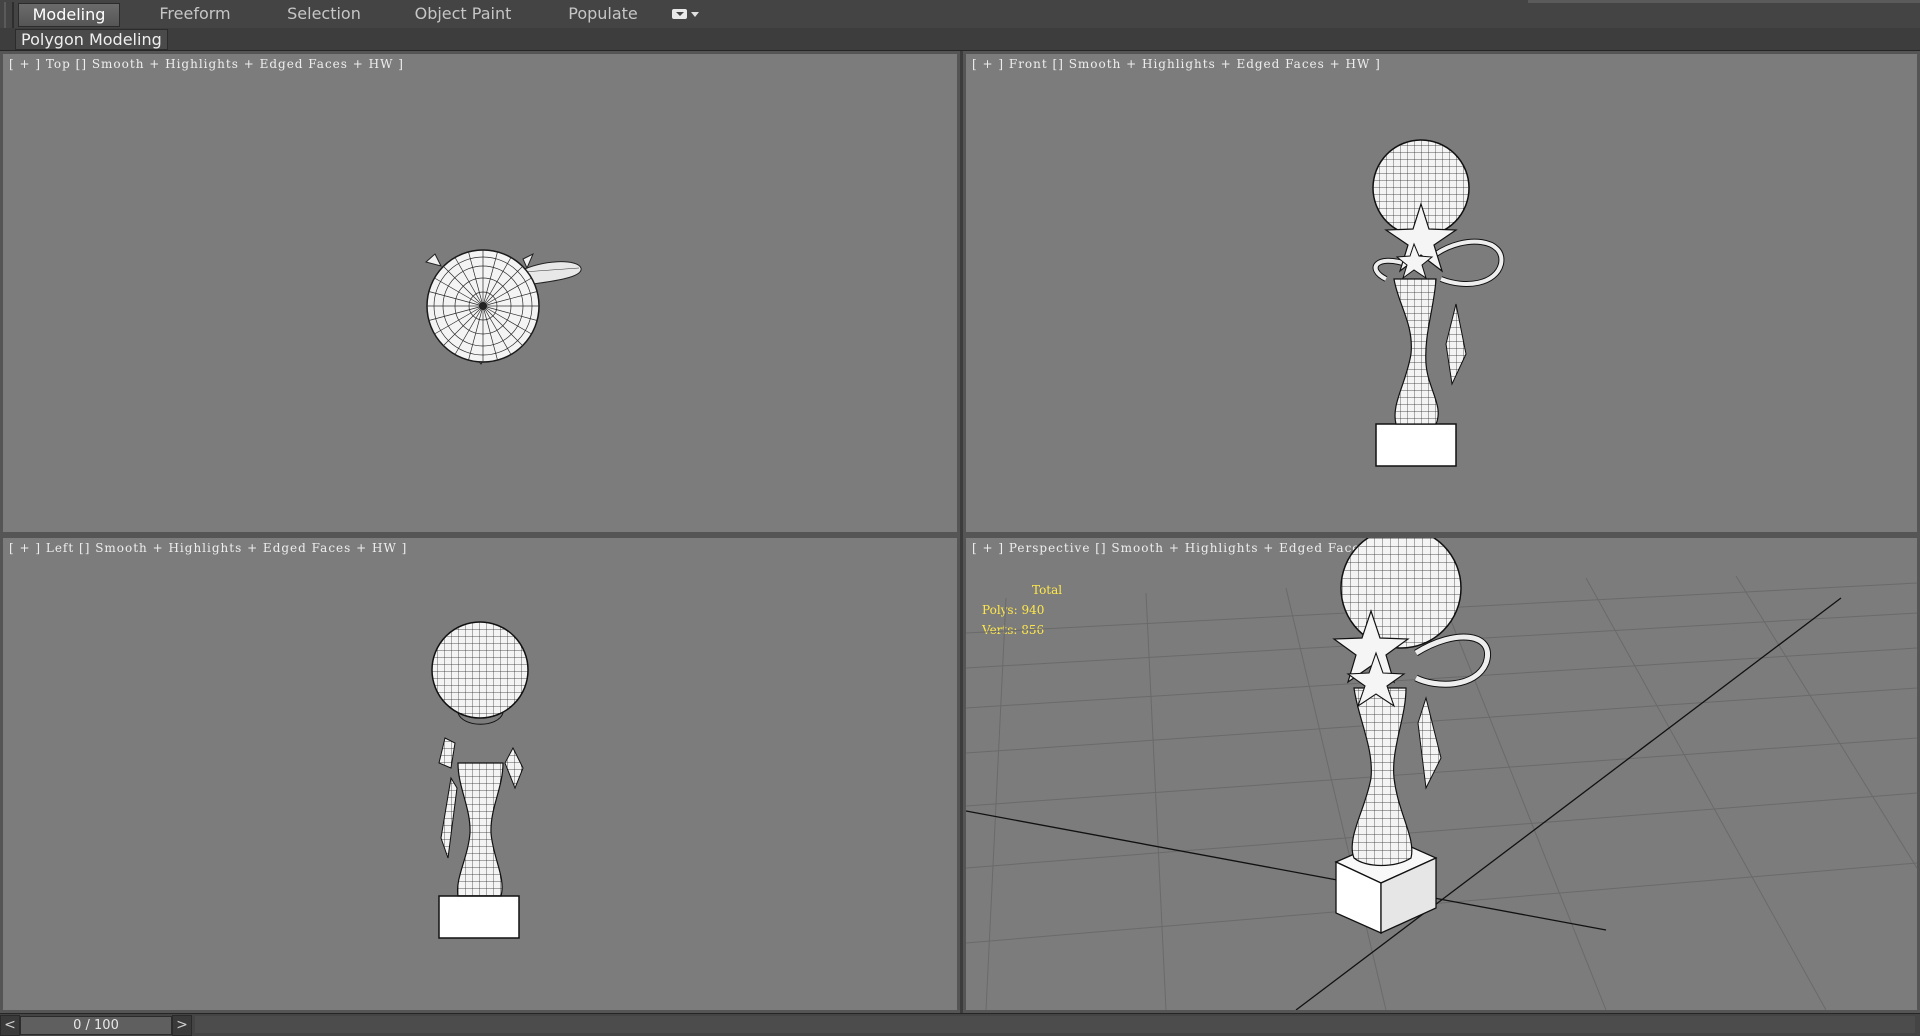  Describe the element at coordinates (324, 14) in the screenshot. I see `tab-selection: Selection` at that location.